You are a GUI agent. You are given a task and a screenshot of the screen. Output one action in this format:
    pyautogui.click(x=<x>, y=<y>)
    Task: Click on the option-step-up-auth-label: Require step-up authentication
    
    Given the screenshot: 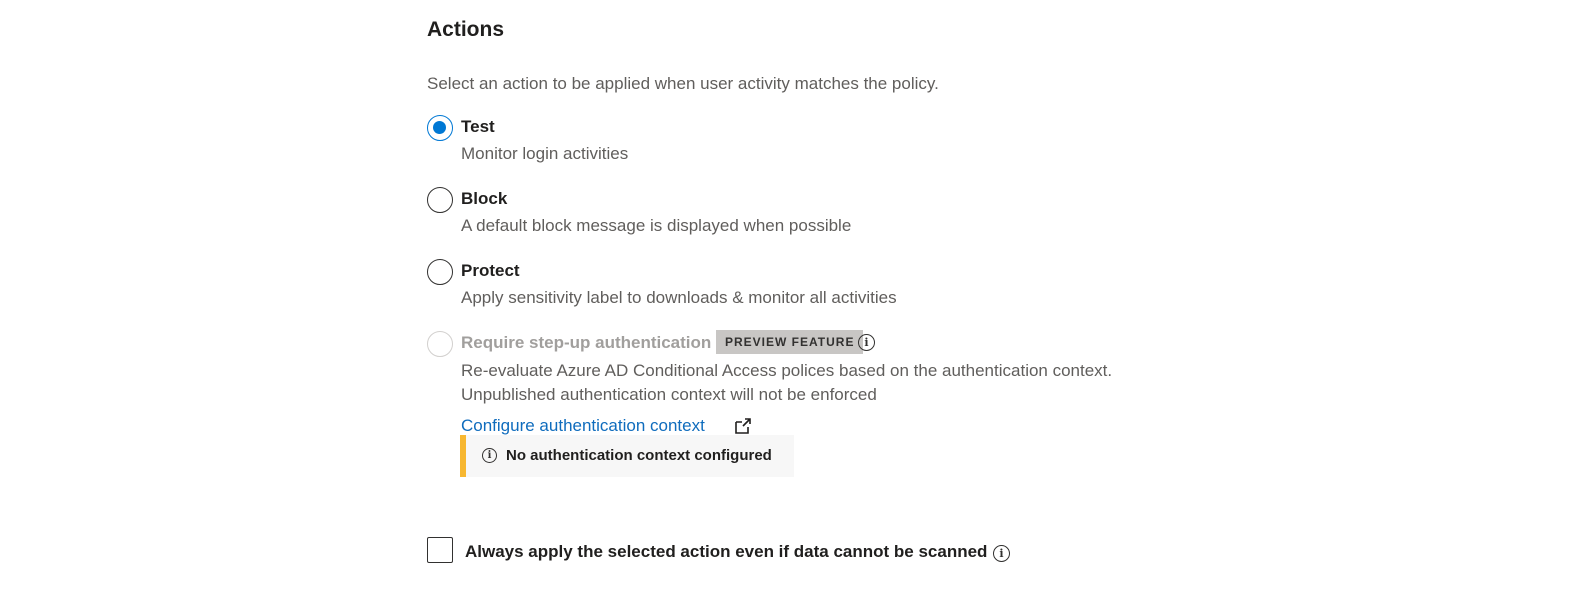 What is the action you would take?
    pyautogui.click(x=586, y=342)
    